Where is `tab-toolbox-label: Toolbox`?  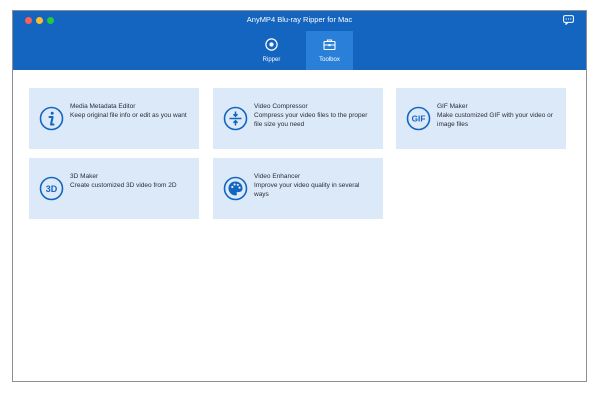
tab-toolbox-label: Toolbox is located at coordinates (329, 60).